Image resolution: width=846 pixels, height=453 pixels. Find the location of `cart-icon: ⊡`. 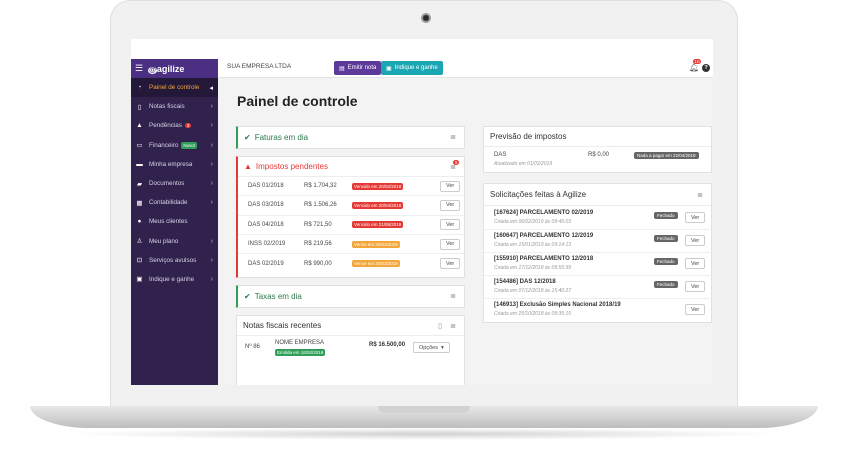

cart-icon: ⊡ is located at coordinates (139, 261).